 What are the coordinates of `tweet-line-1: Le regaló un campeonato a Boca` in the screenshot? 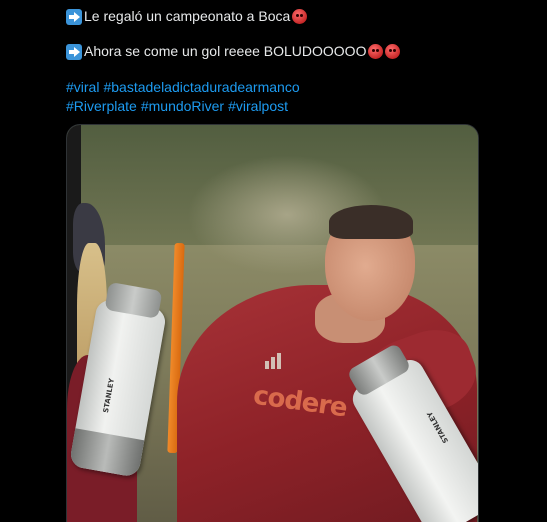 It's located at (187, 16).